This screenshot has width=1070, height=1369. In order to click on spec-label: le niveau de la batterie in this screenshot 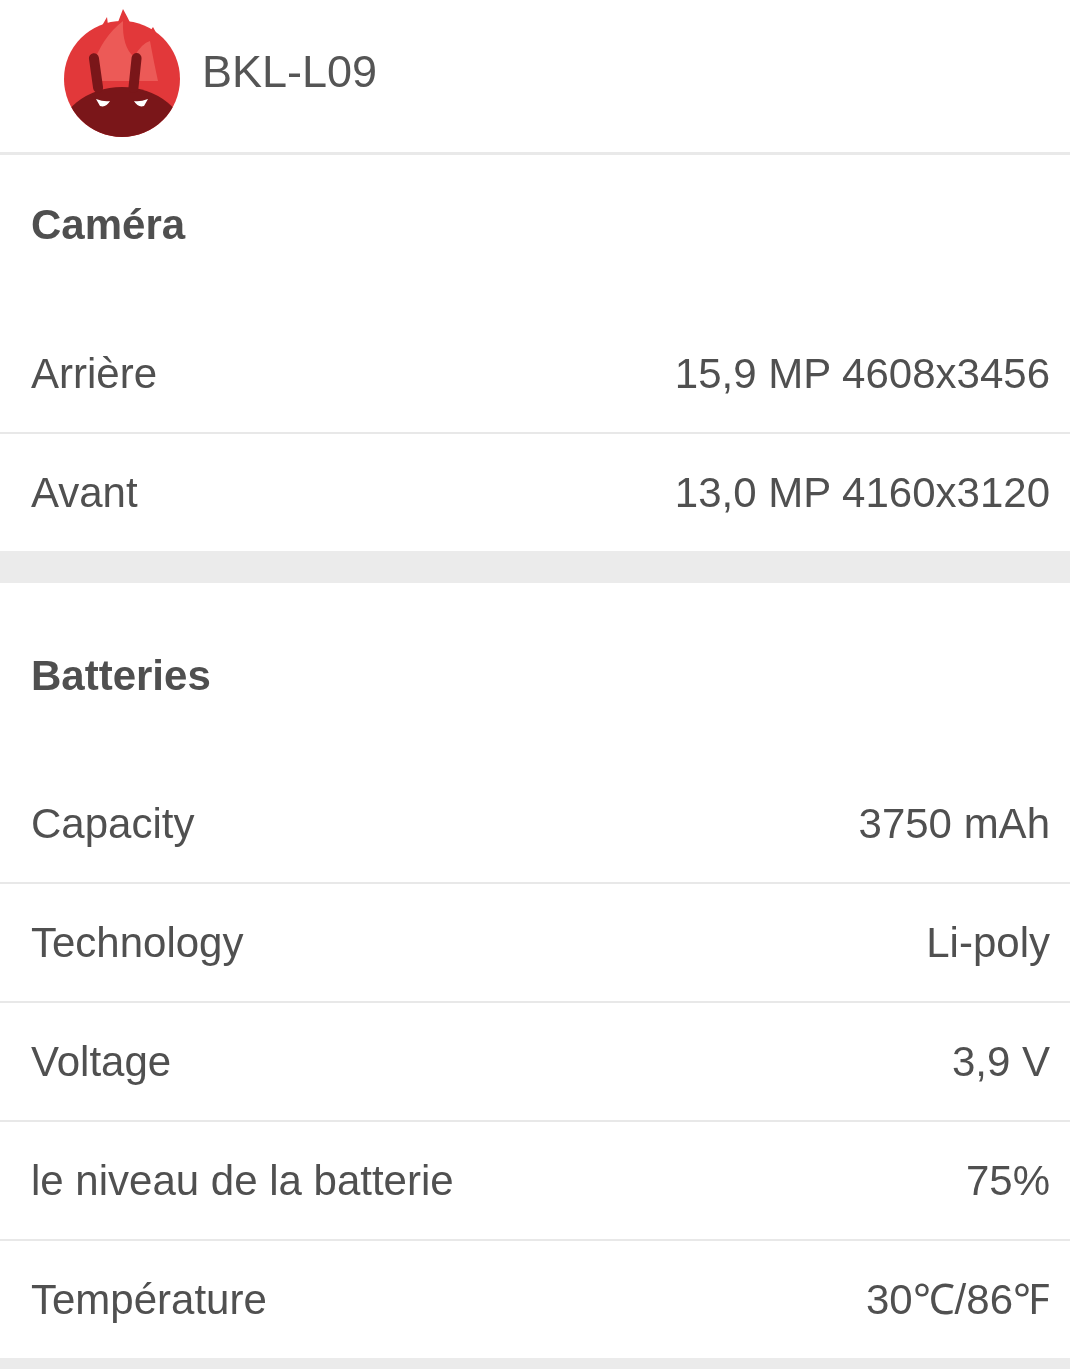, I will do `click(242, 1180)`.